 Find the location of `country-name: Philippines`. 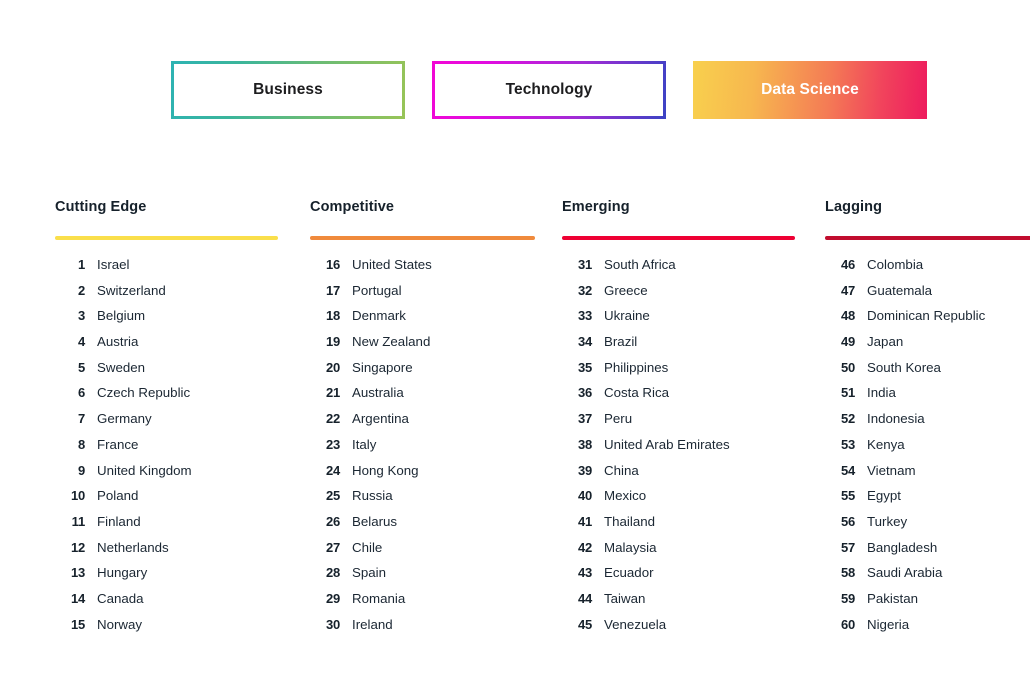

country-name: Philippines is located at coordinates (636, 367).